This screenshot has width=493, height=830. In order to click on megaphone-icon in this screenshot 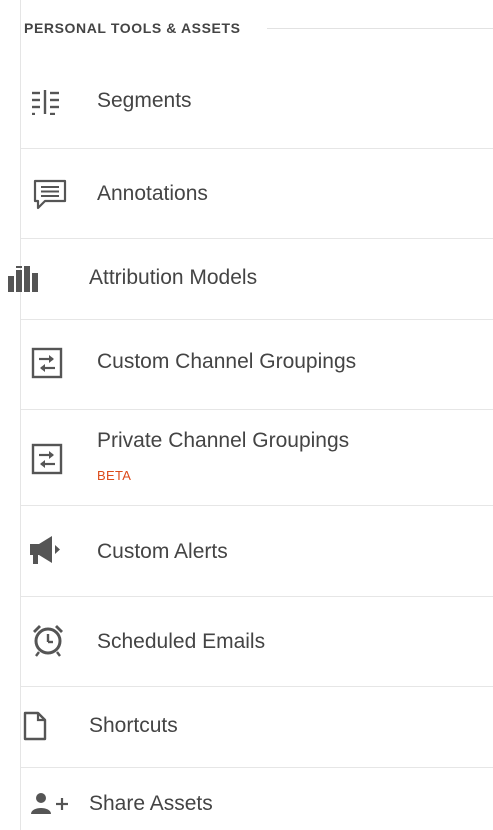, I will do `click(45, 550)`.